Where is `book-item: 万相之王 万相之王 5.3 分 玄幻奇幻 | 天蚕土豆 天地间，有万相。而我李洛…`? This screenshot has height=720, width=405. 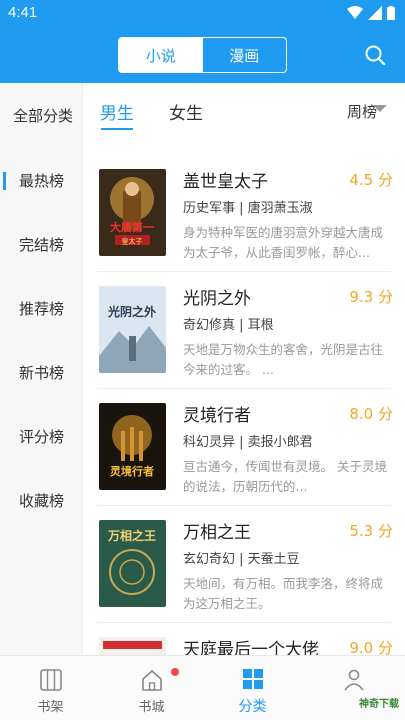 book-item: 万相之王 万相之王 5.3 分 玄幻奇幻 | 天蚕土豆 天地间，有万相。而我李洛… is located at coordinates (244, 564).